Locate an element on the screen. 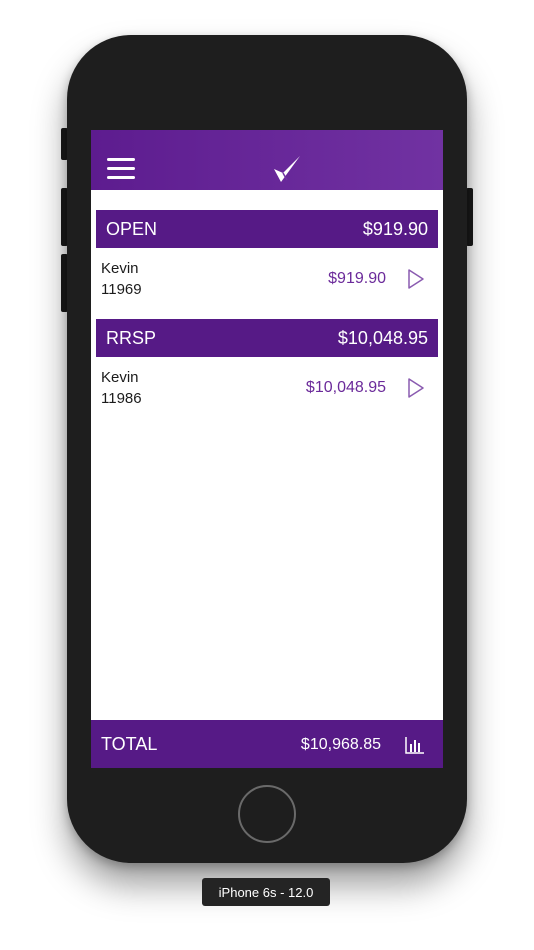  total-label: TOTAL is located at coordinates (129, 744).